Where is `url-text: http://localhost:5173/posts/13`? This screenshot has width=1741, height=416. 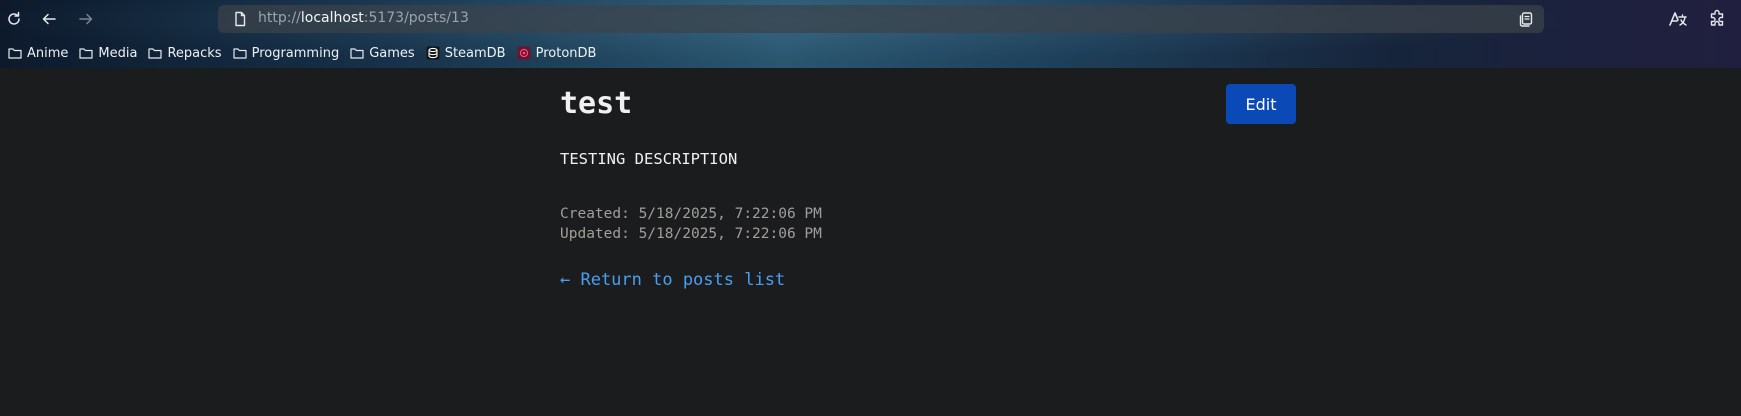 url-text: http://localhost:5173/posts/13 is located at coordinates (363, 18).